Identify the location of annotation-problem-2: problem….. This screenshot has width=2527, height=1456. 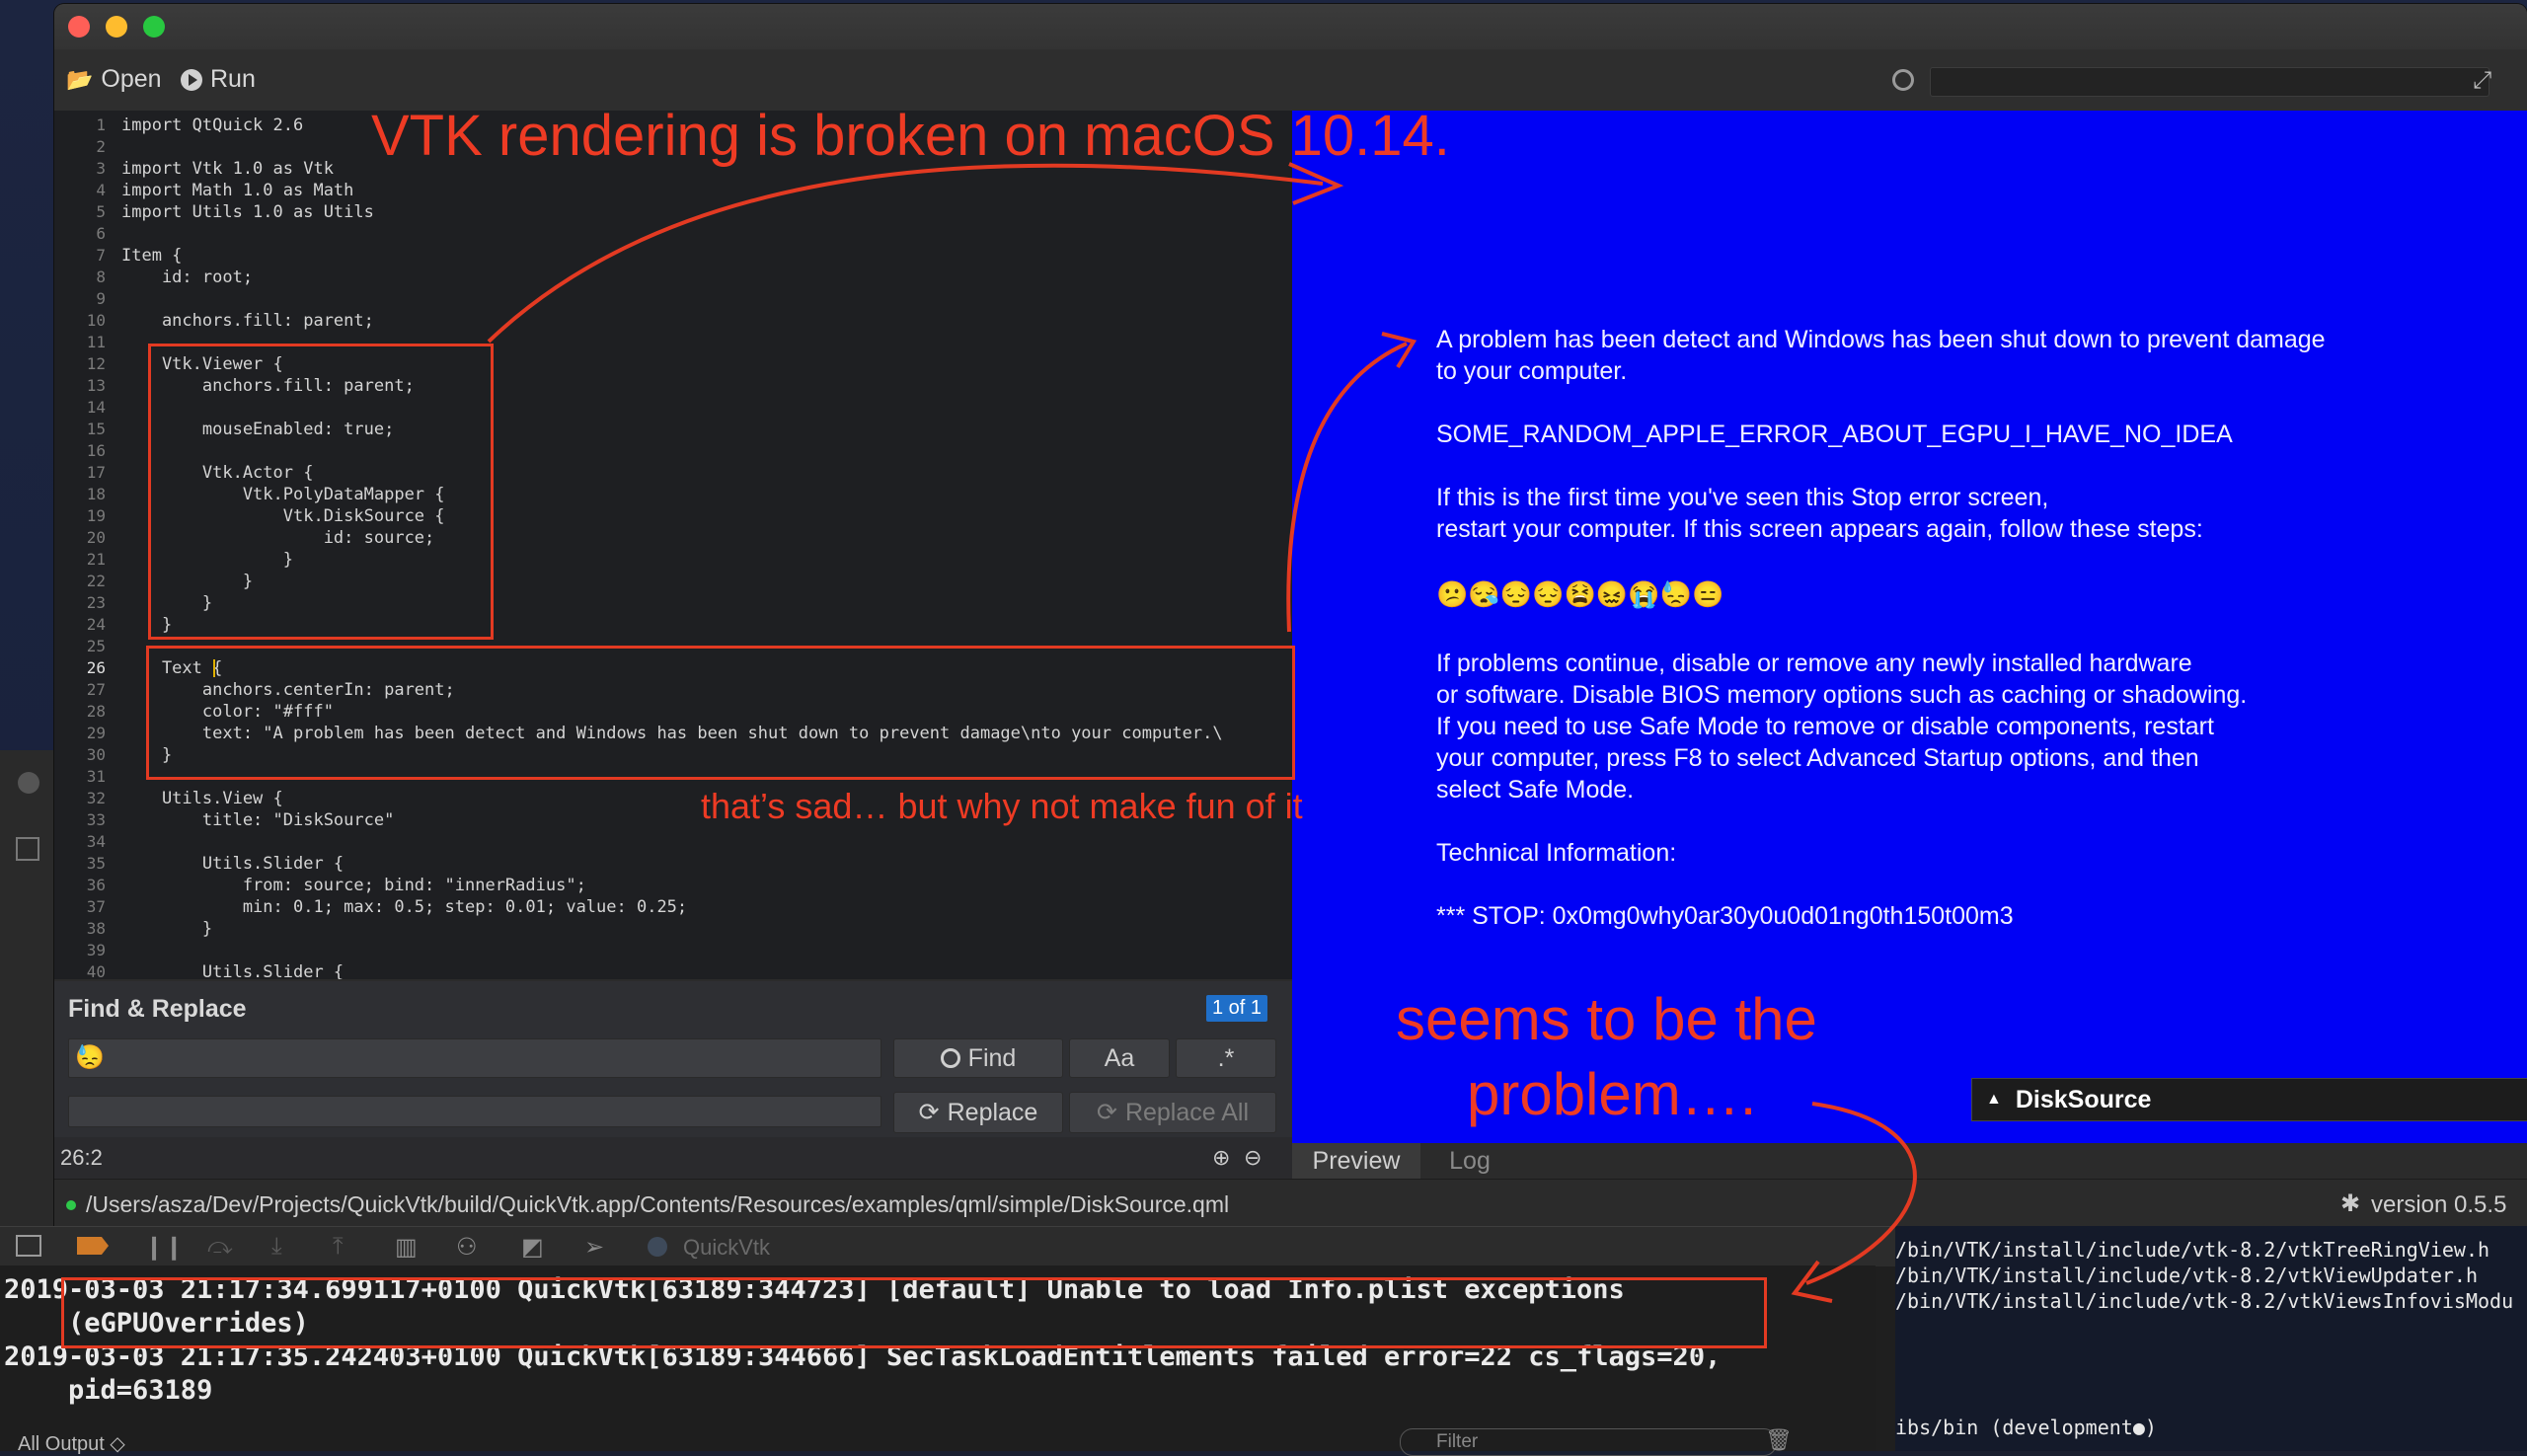
(1612, 1094).